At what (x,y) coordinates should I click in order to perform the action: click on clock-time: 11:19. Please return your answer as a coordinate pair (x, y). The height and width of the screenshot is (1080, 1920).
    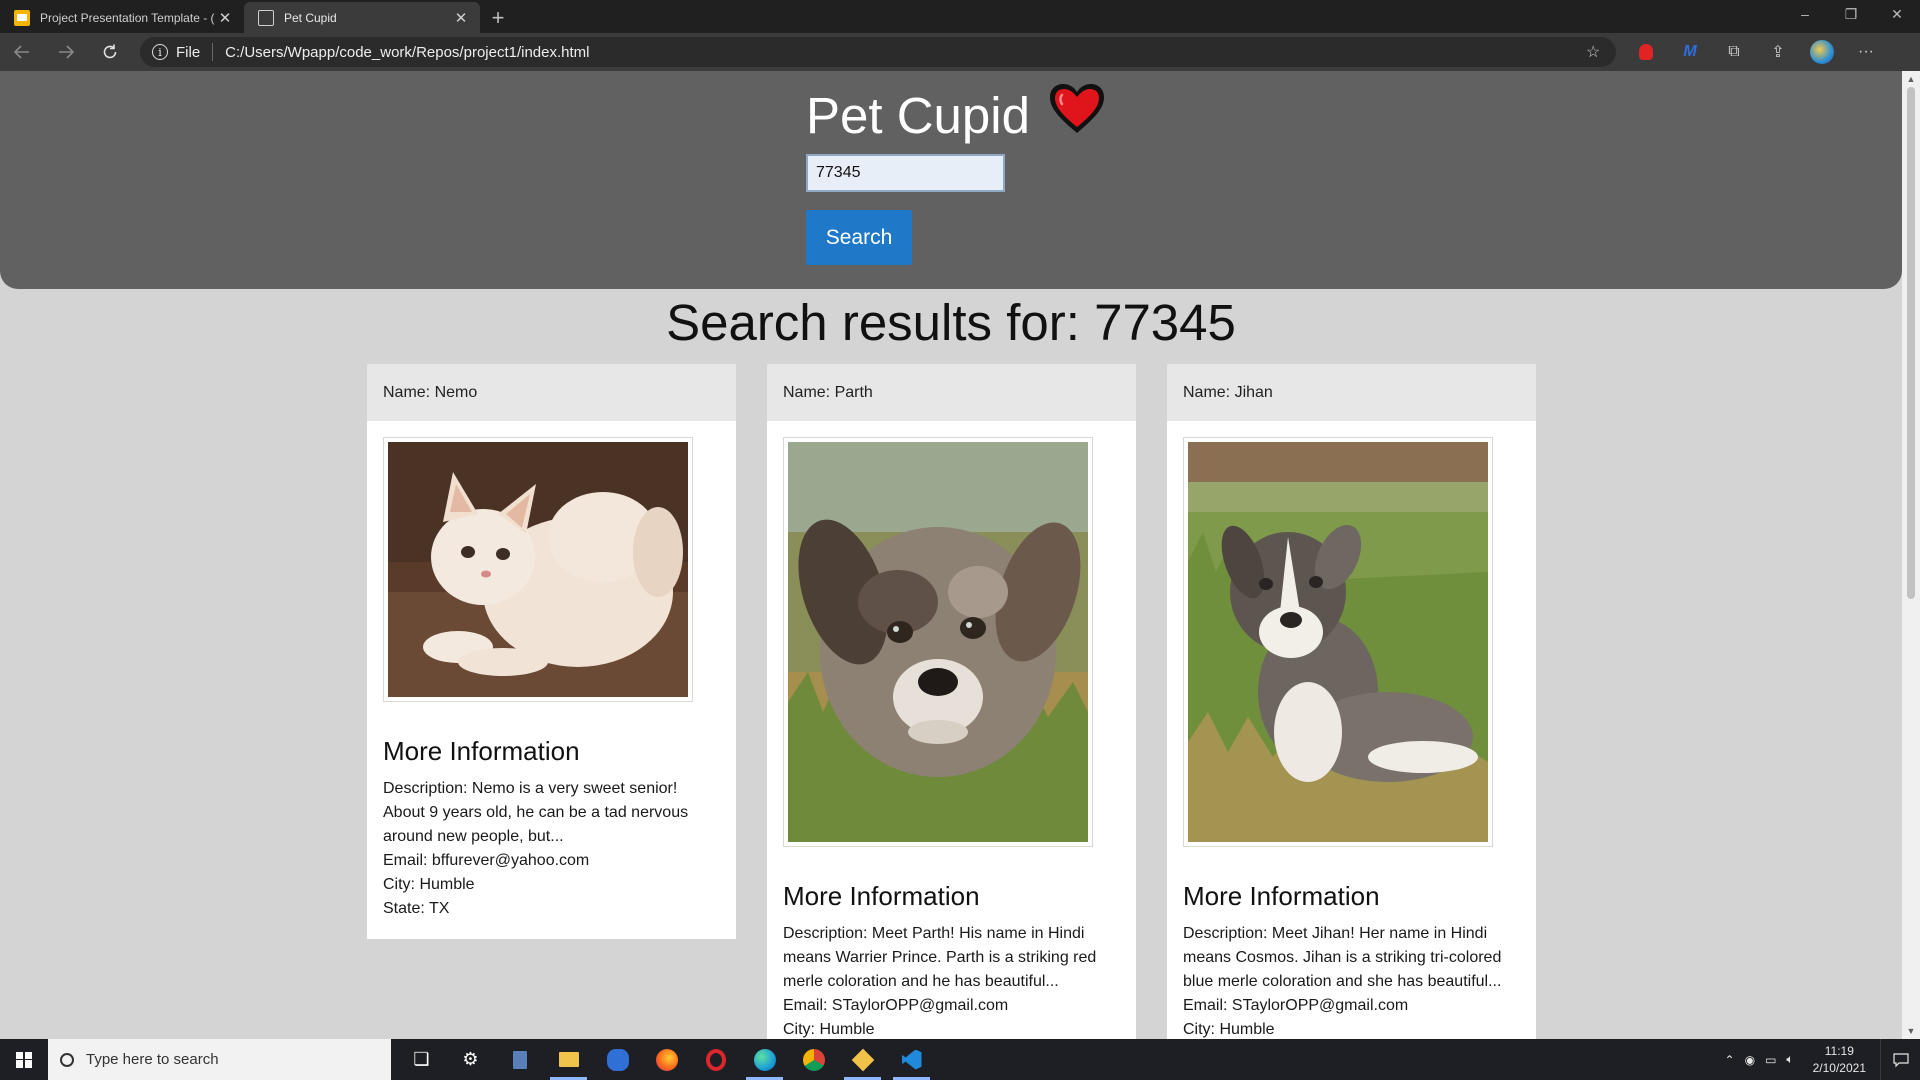
    Looking at the image, I should click on (1839, 1050).